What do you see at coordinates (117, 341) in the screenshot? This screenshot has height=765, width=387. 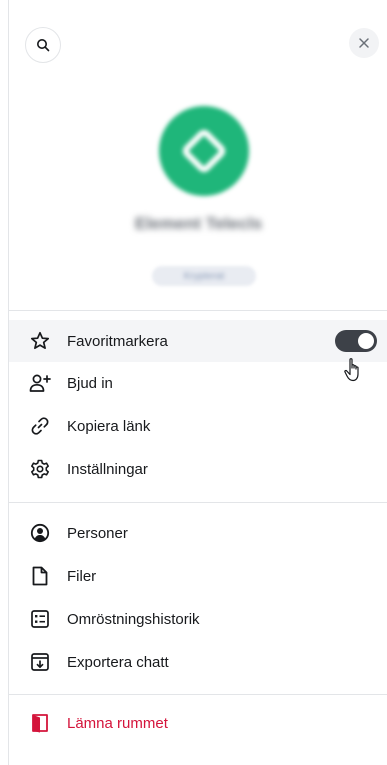 I see `menu-item-label: Favoritmarkera` at bounding box center [117, 341].